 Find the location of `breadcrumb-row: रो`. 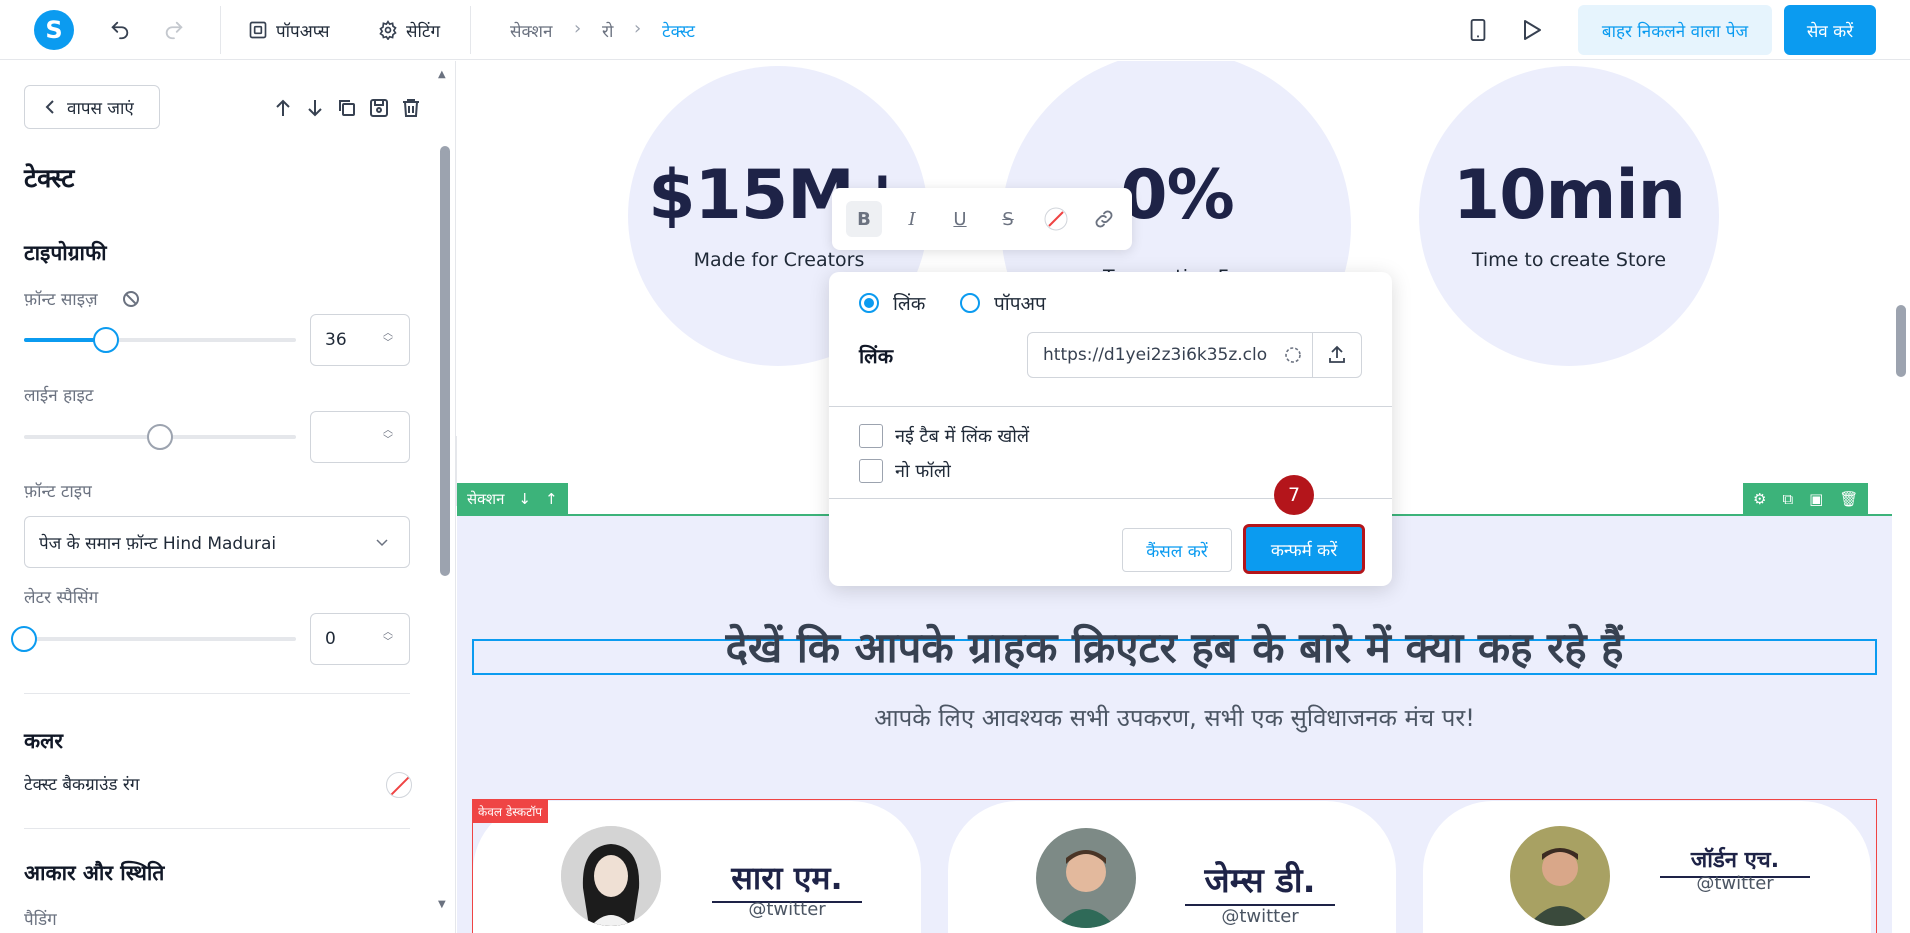

breadcrumb-row: रो is located at coordinates (607, 30).